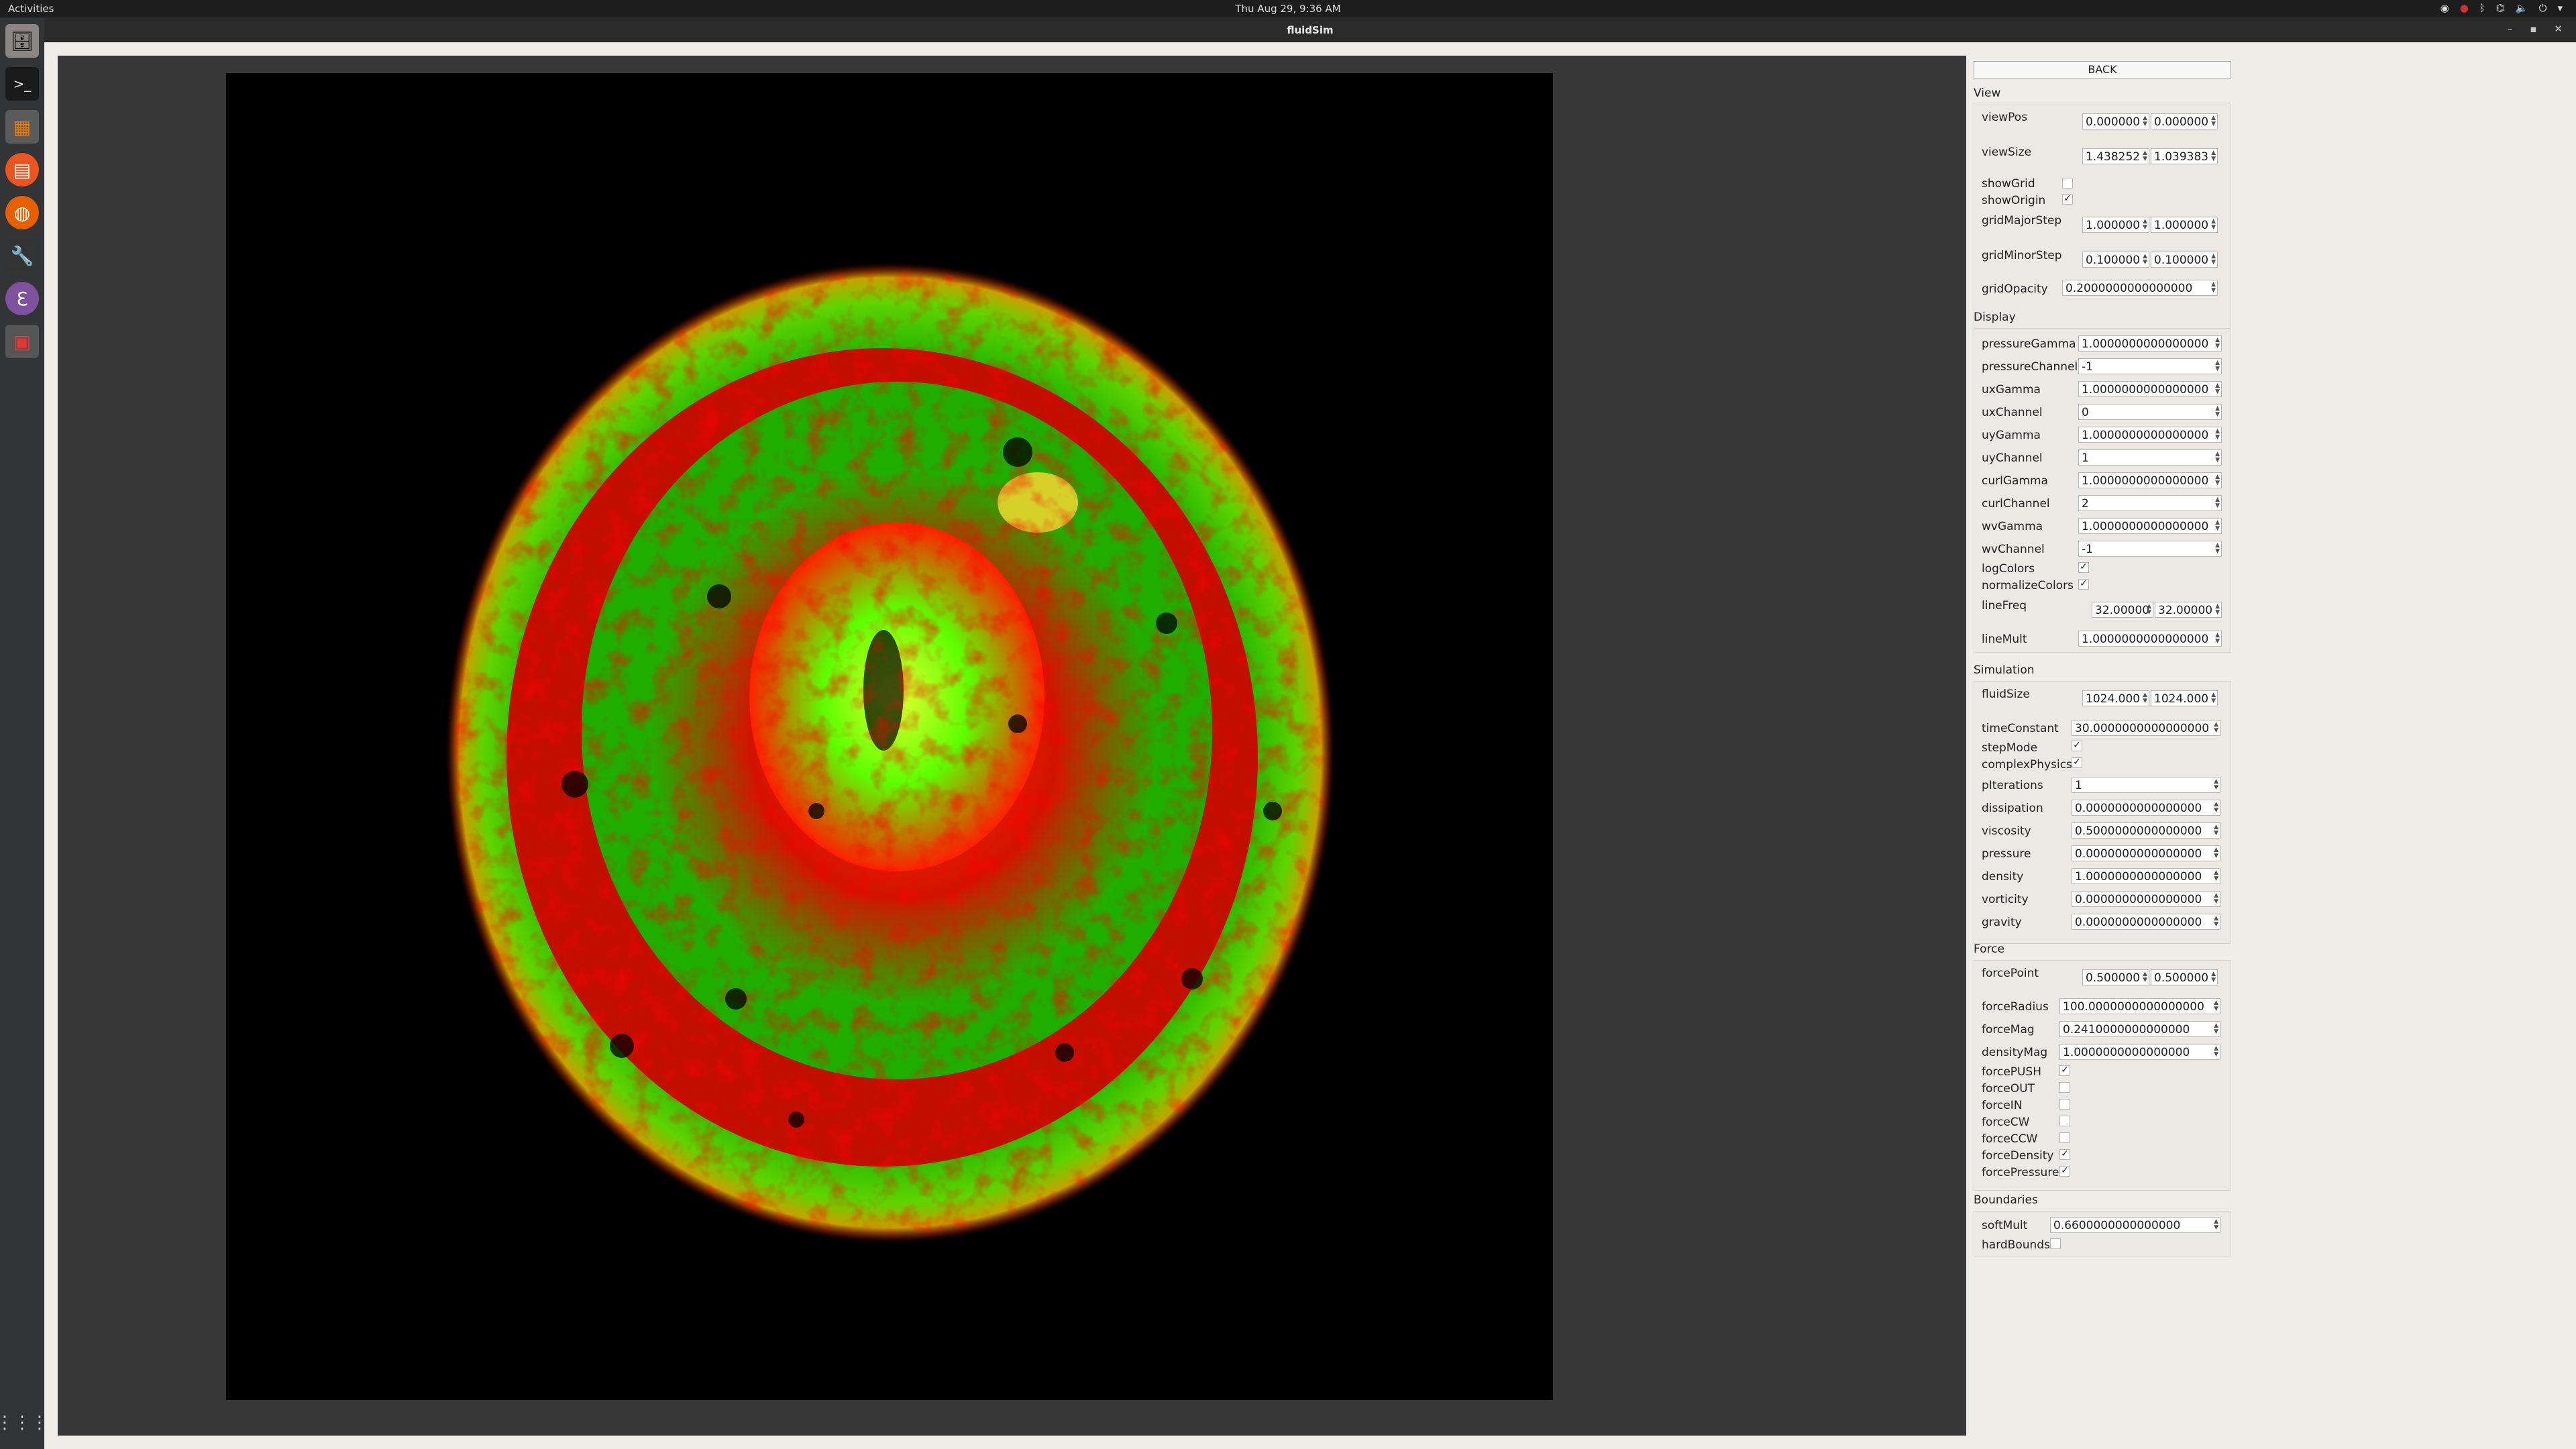 The height and width of the screenshot is (1449, 2576). Describe the element at coordinates (2064, 1137) in the screenshot. I see `forceccw-checkbox` at that location.